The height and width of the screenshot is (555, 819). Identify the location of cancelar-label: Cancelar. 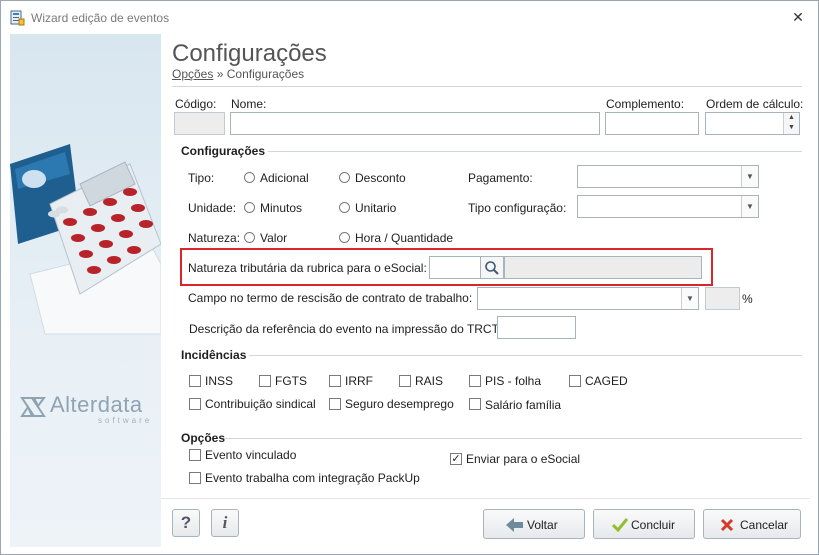
(764, 525).